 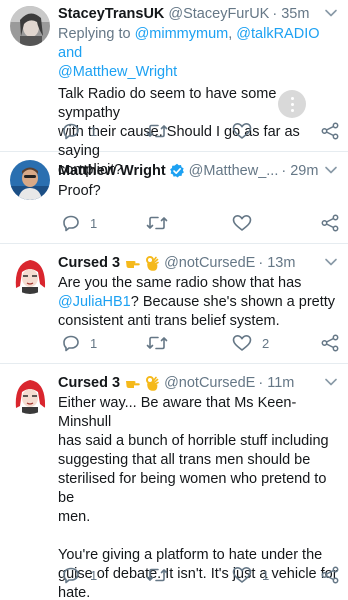 I want to click on timestamp: 29m, so click(x=304, y=171).